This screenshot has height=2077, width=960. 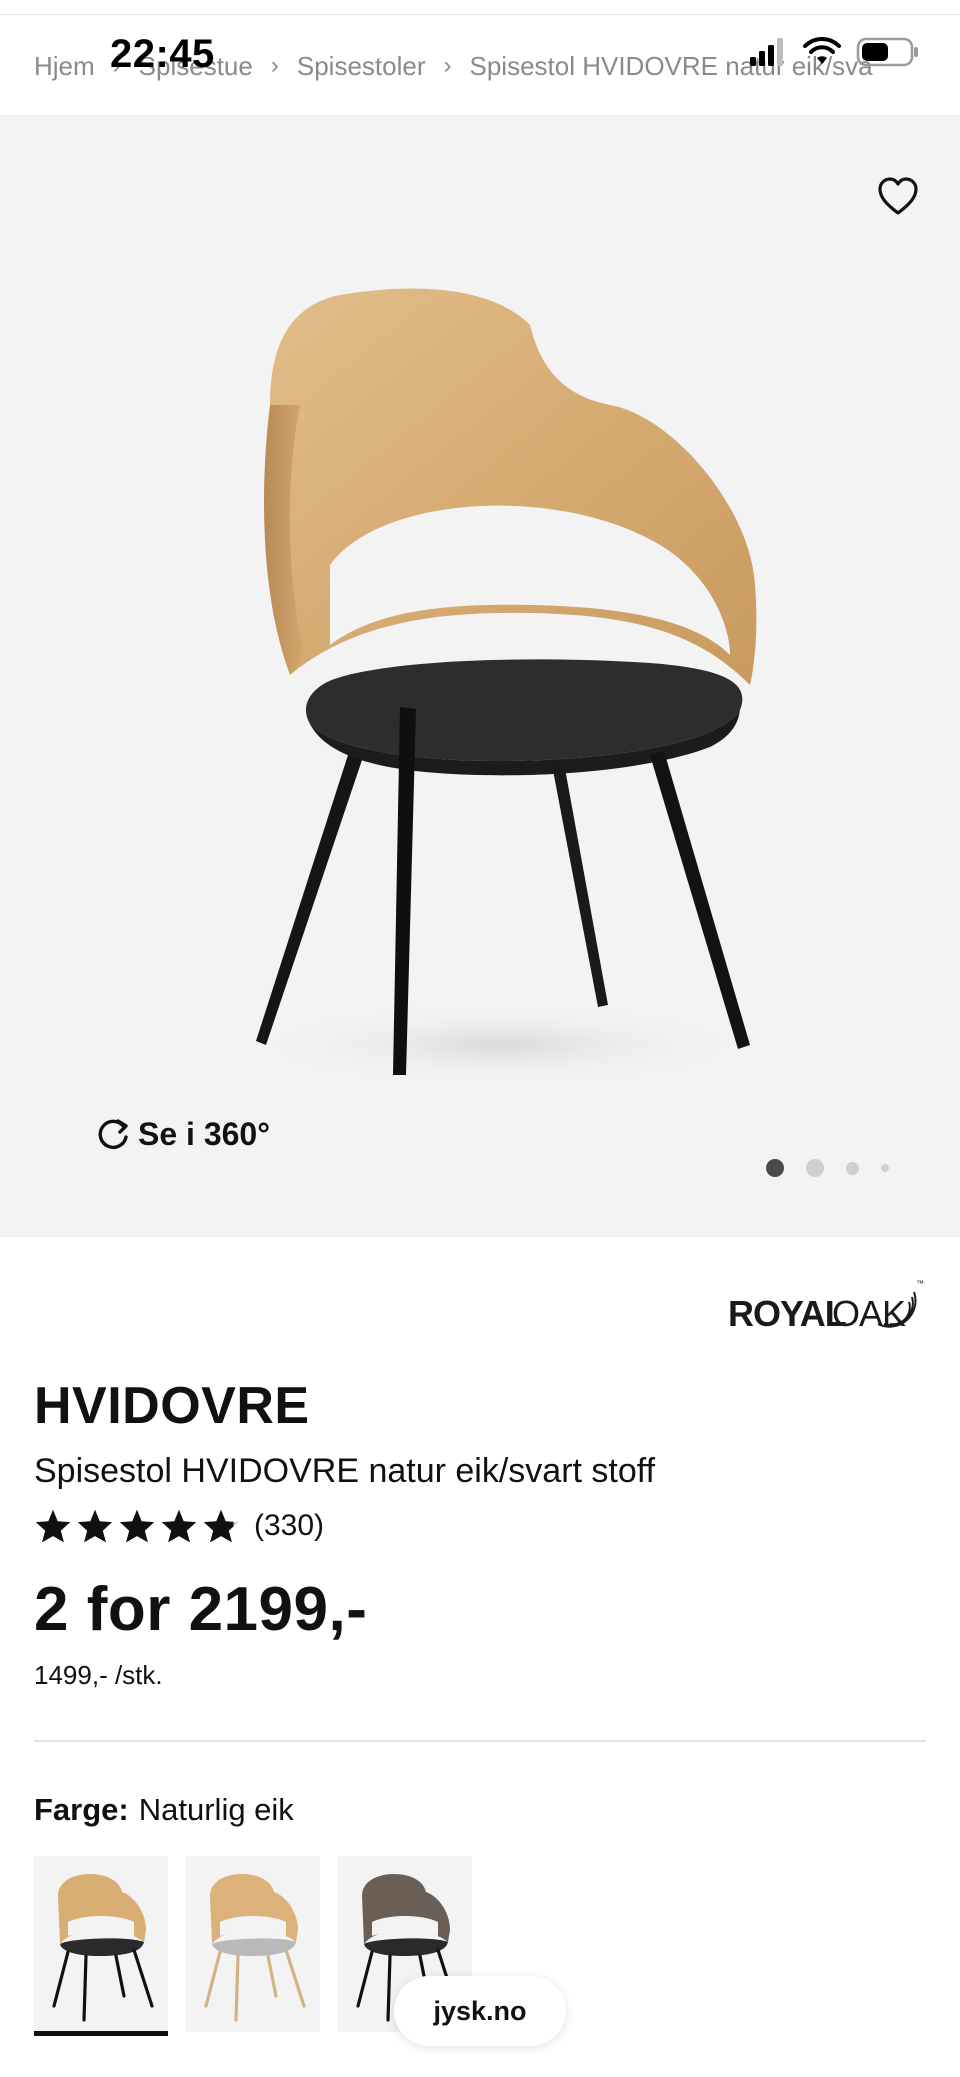 I want to click on product-subtitle: Spisestol HVIDOVRE natur eik/svart stoff, so click(x=345, y=1471).